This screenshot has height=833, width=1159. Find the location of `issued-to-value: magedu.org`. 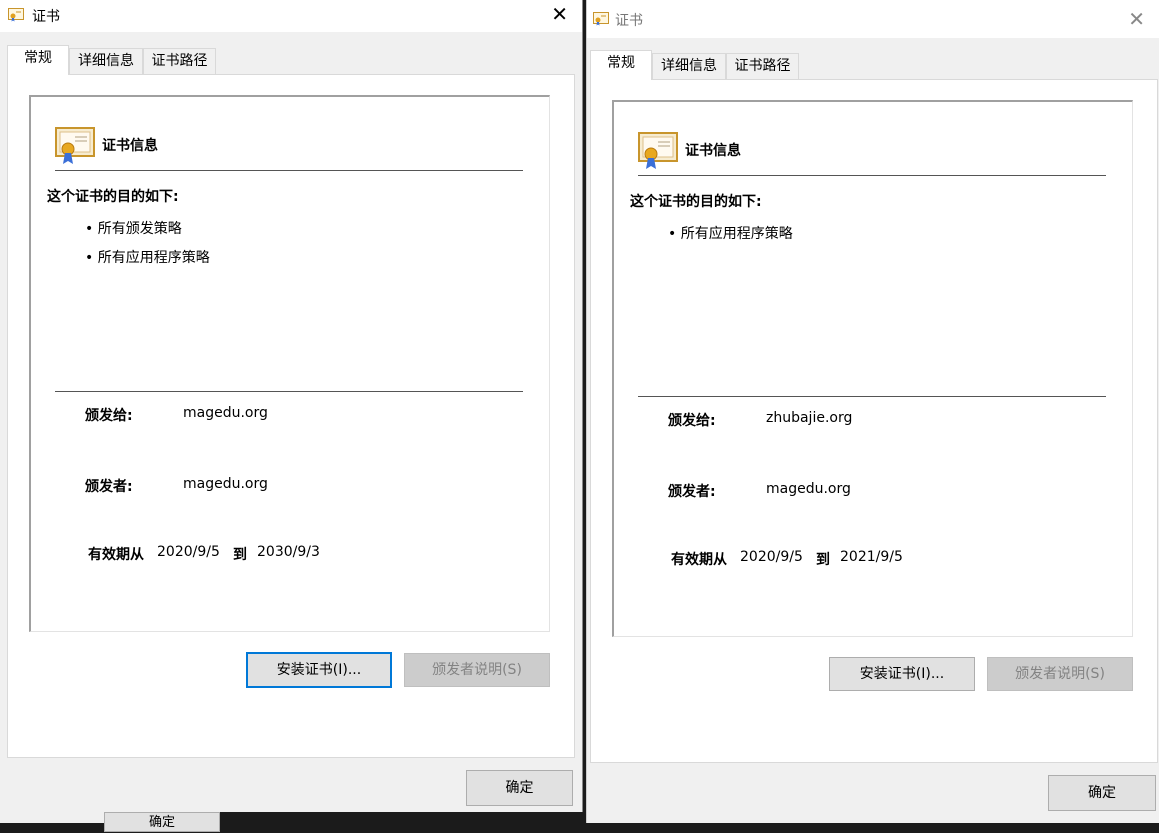

issued-to-value: magedu.org is located at coordinates (225, 413).